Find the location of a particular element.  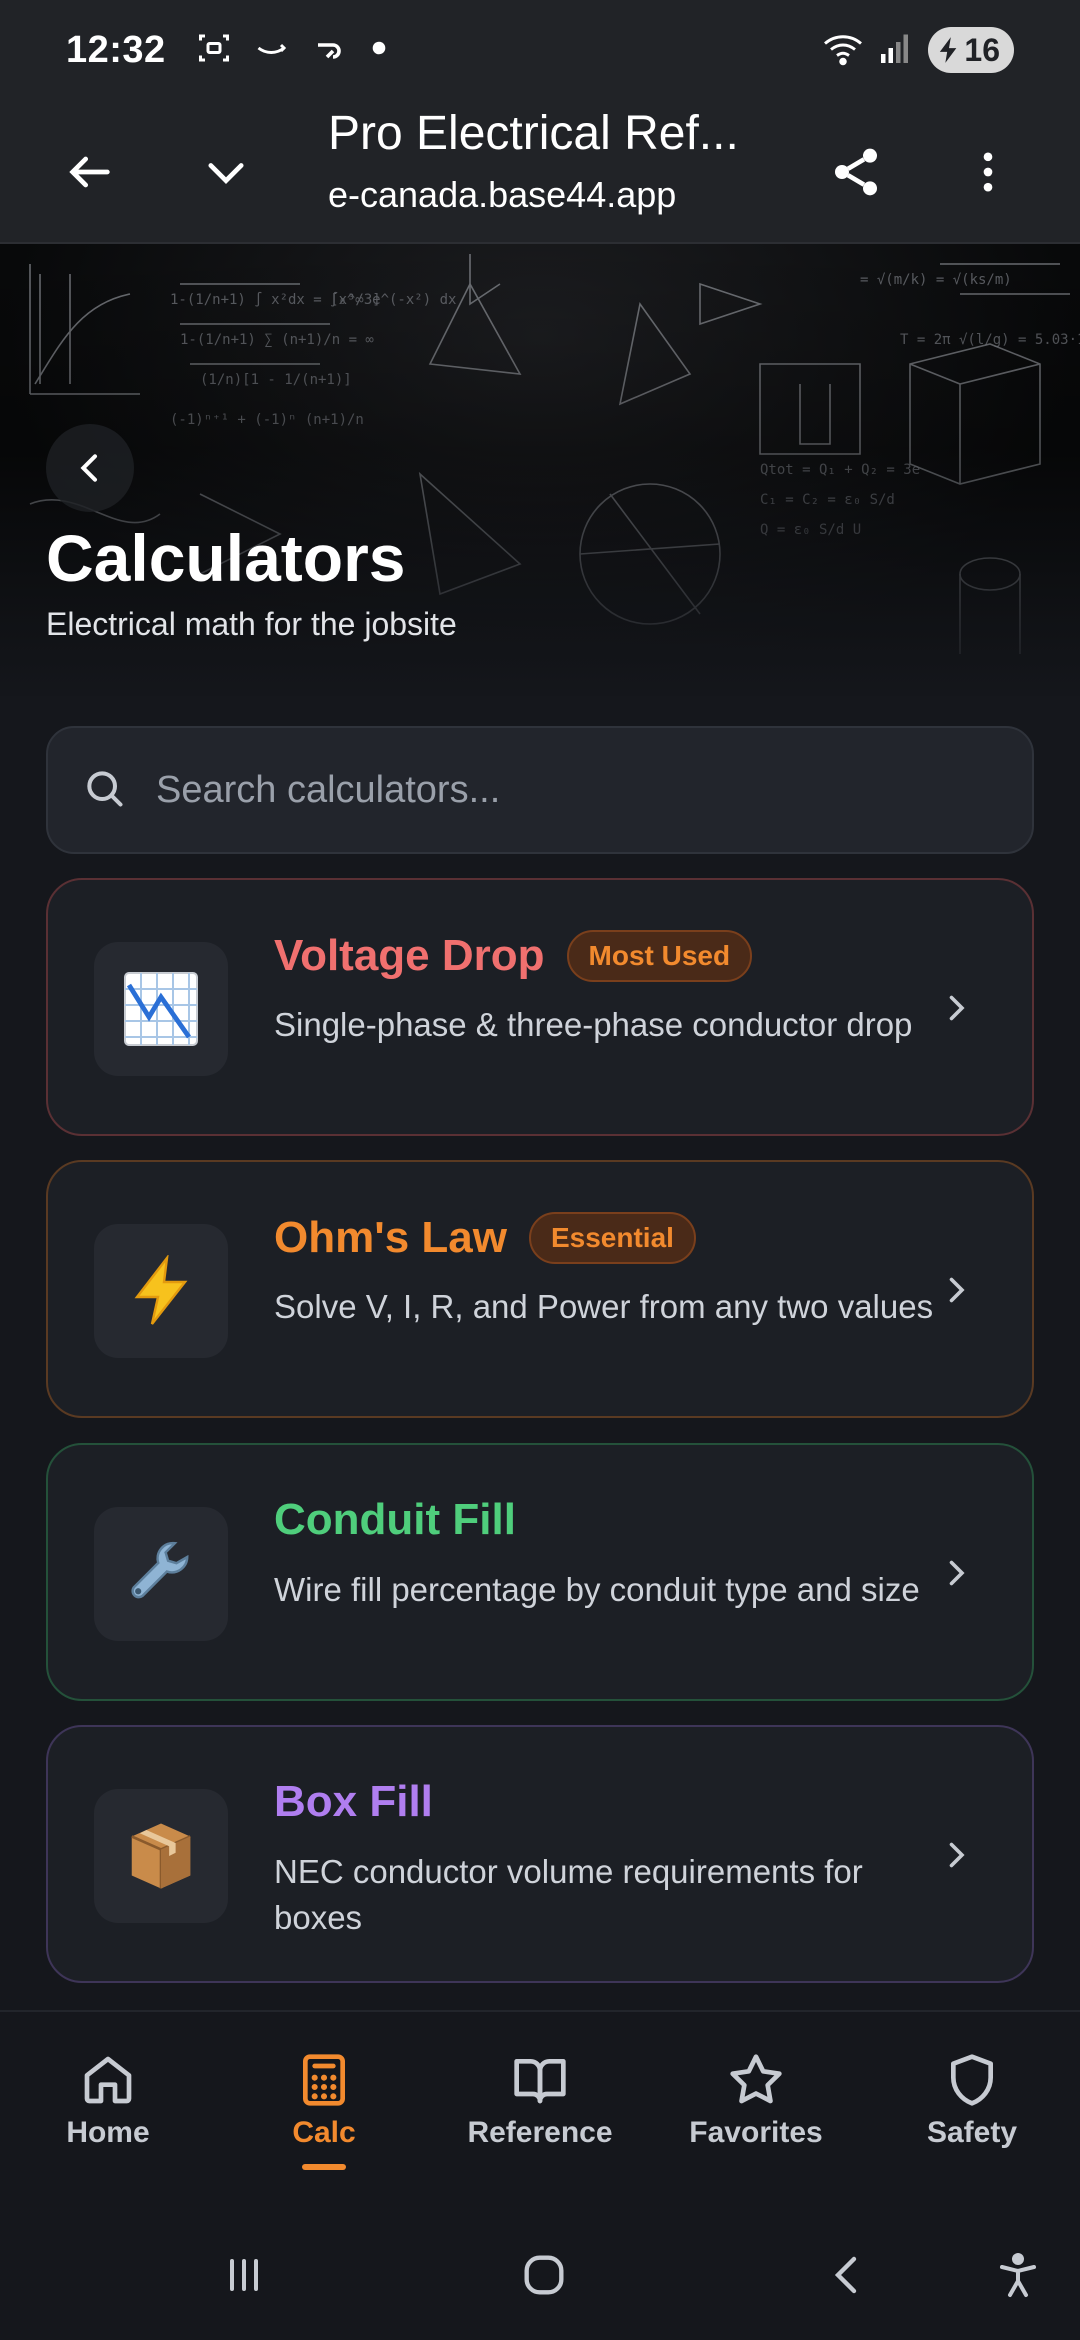

badge-essential: Essential is located at coordinates (612, 1238).